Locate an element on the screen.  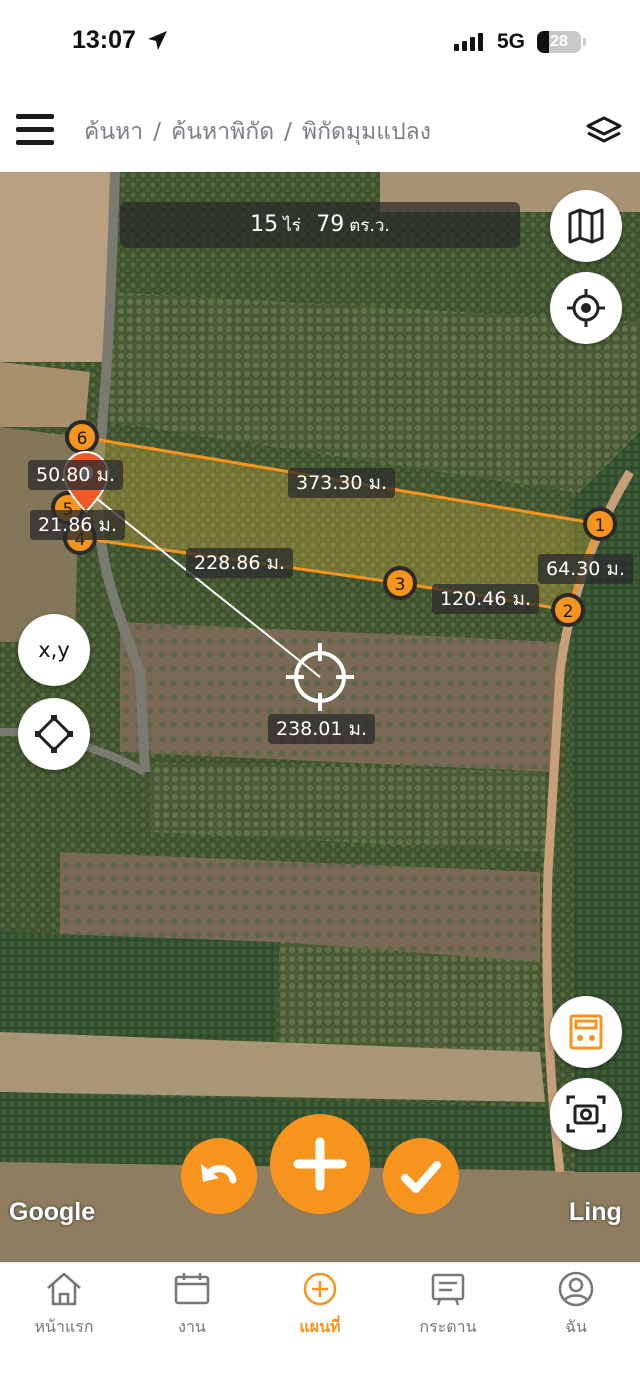
confirm-button is located at coordinates (421, 1176).